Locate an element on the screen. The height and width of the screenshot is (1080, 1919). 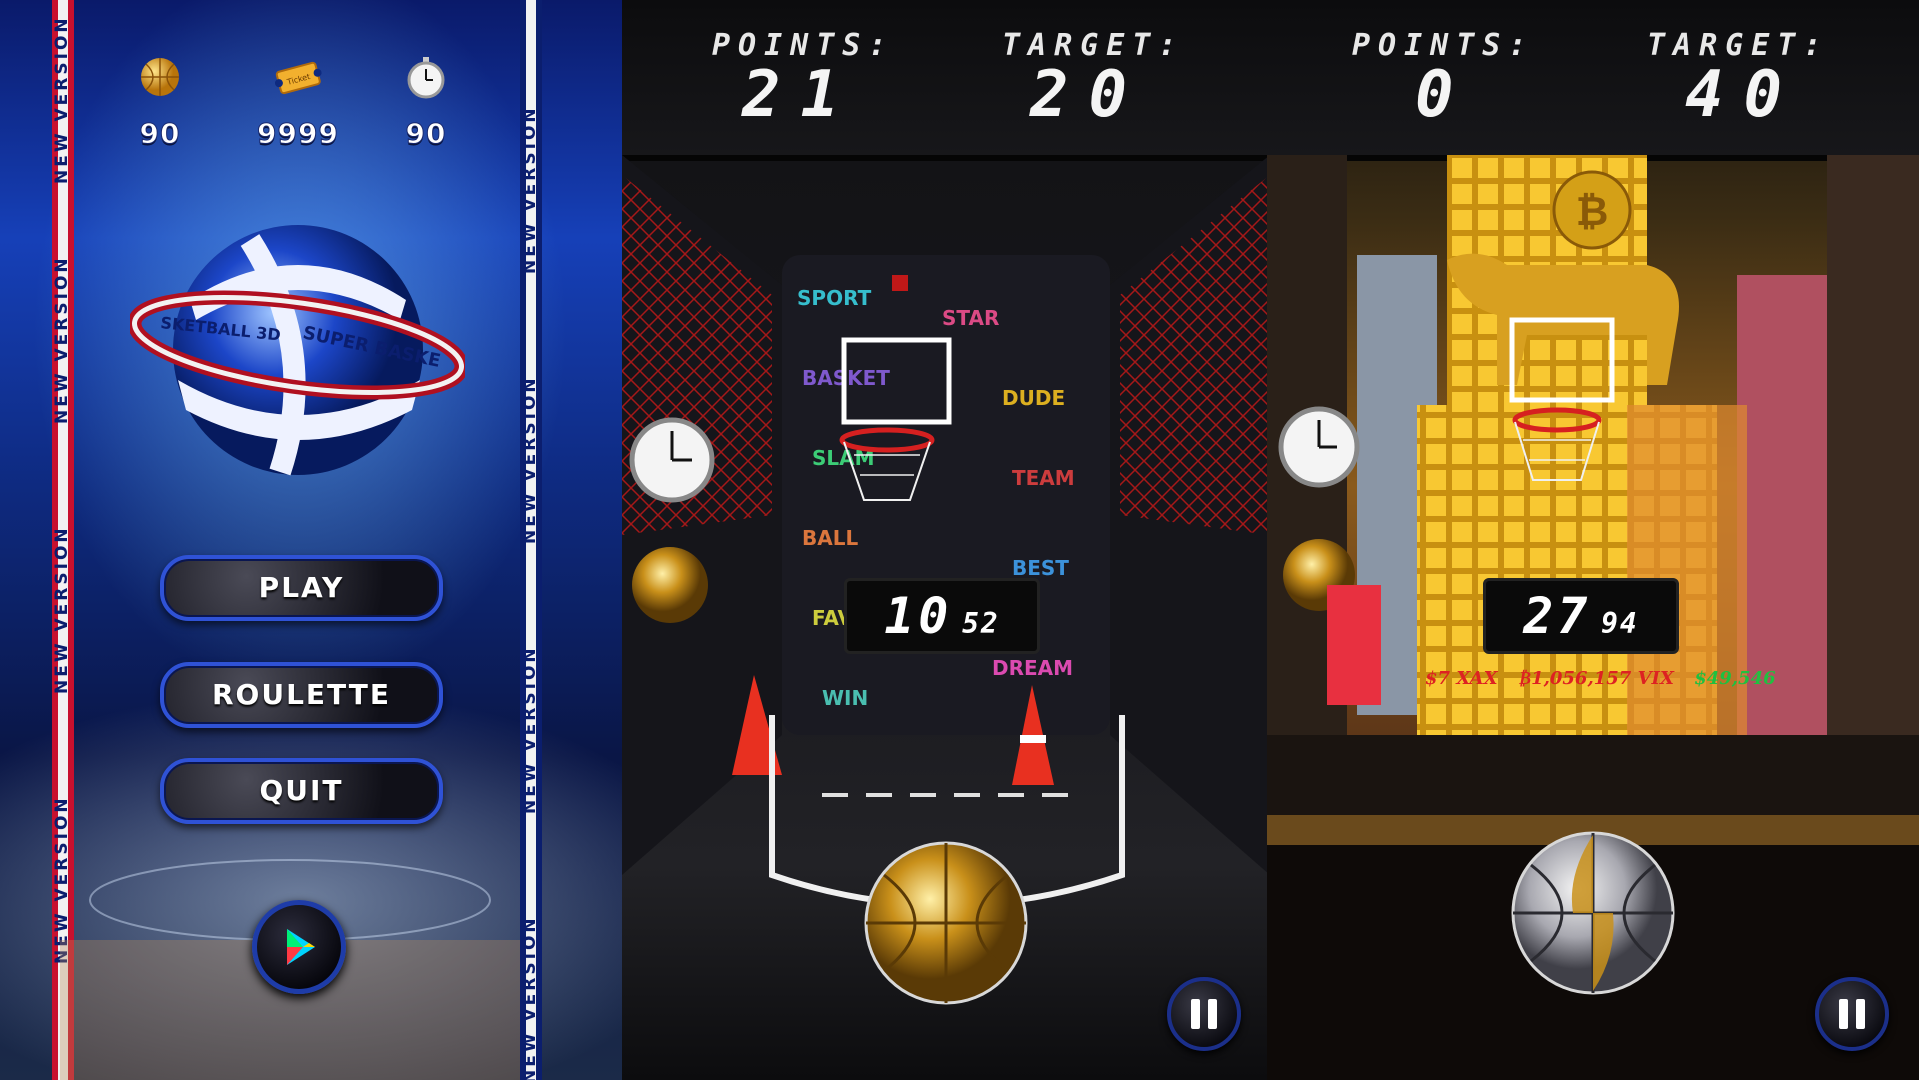
google-play-button is located at coordinates (299, 947).